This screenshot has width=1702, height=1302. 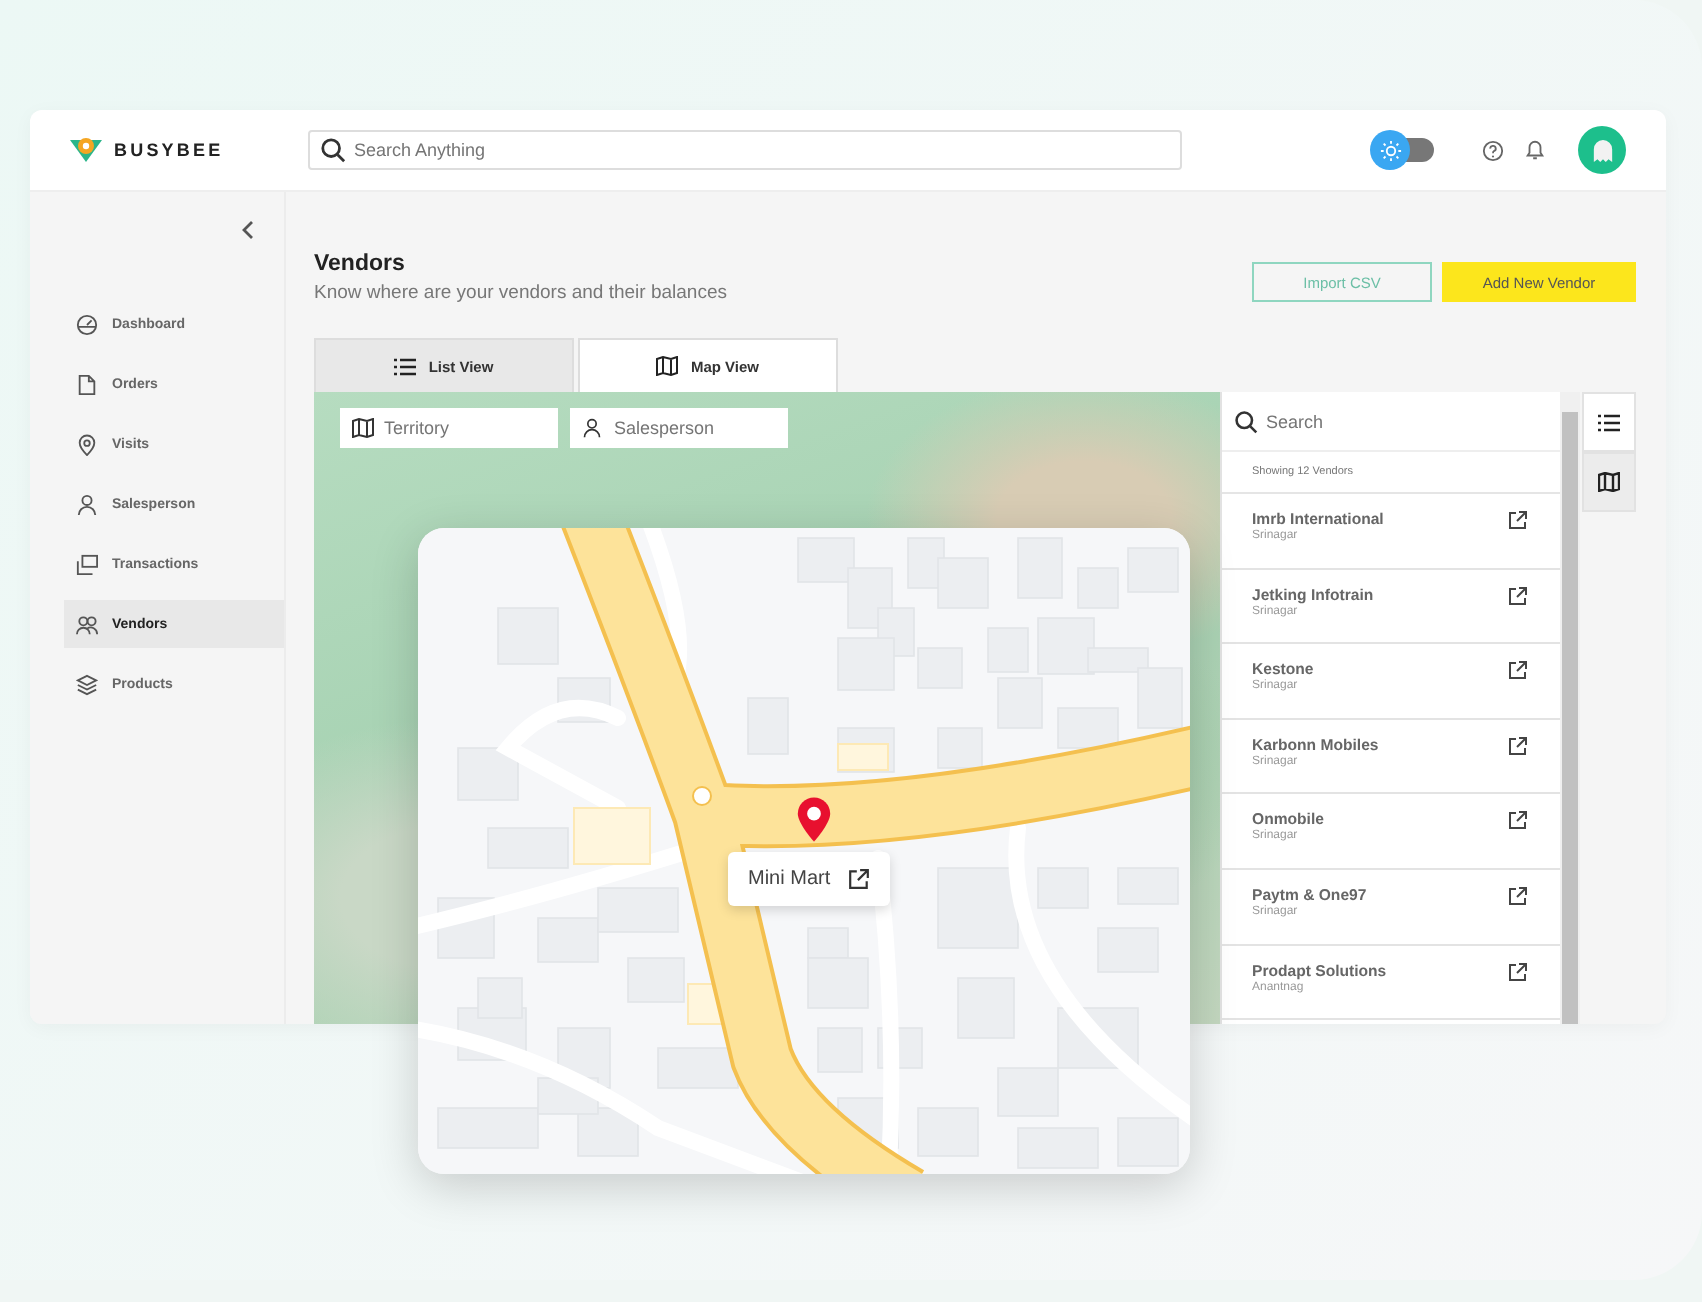 What do you see at coordinates (87, 384) in the screenshot?
I see `document-icon` at bounding box center [87, 384].